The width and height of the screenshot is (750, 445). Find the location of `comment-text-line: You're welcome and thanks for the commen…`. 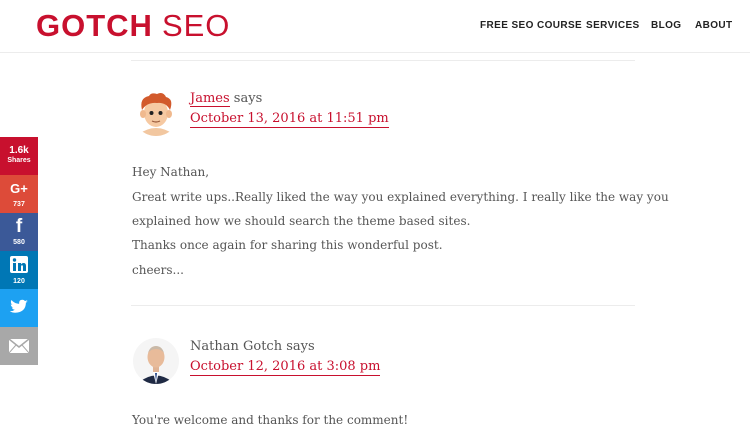

comment-text-line: You're welcome and thanks for the commen… is located at coordinates (270, 420).